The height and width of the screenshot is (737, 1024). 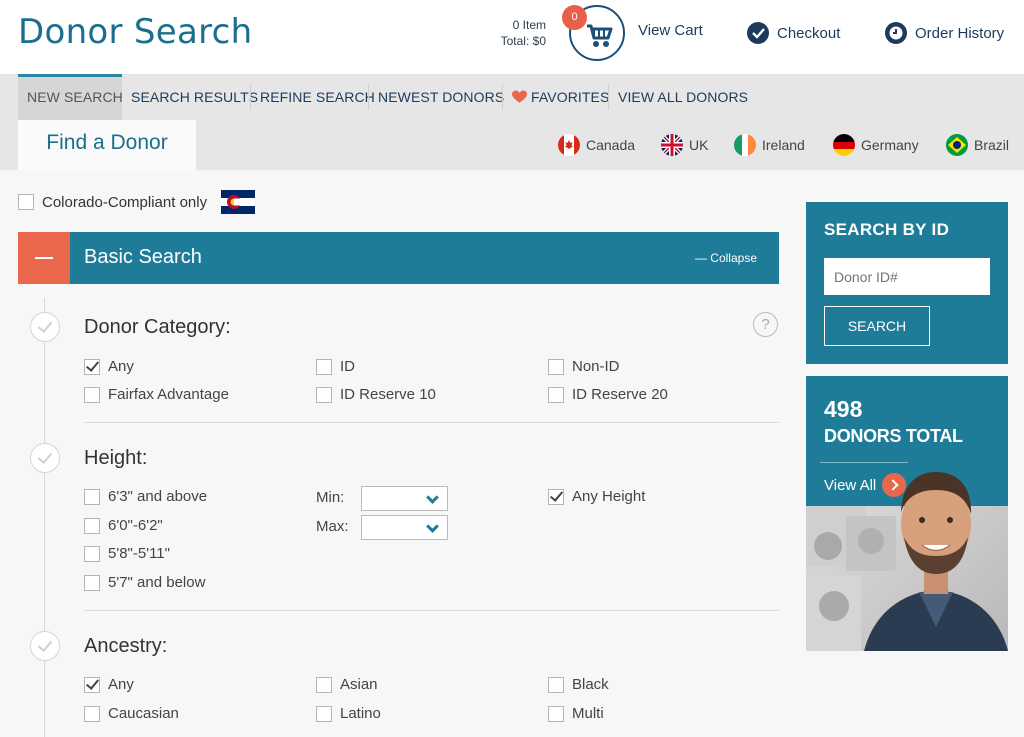 I want to click on option-any-height: Any Height, so click(x=596, y=496).